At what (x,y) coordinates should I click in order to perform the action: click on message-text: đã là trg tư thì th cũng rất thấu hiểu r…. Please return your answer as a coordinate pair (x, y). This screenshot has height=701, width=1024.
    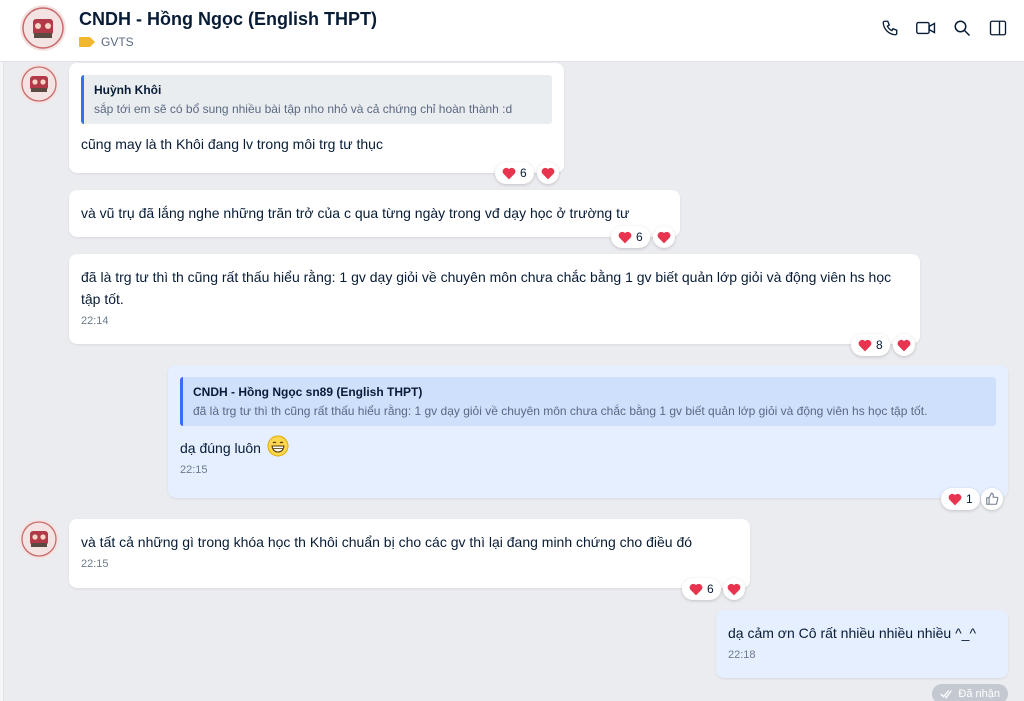
    Looking at the image, I should click on (486, 288).